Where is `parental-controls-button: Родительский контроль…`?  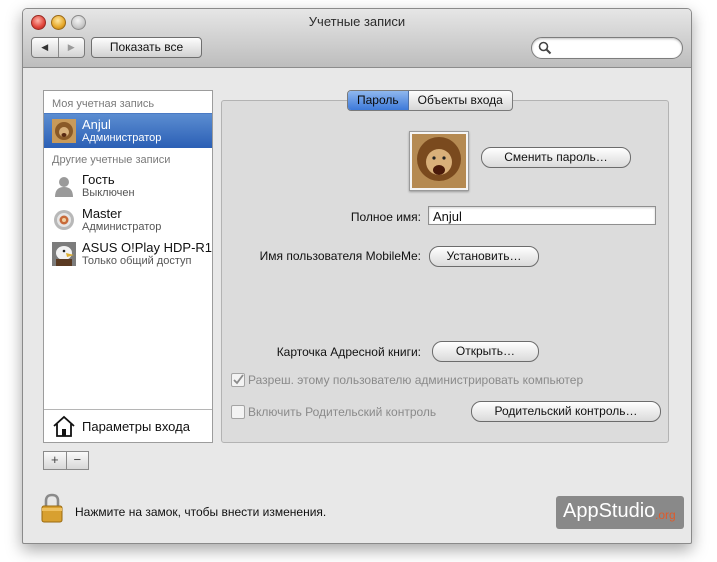 parental-controls-button: Родительский контроль… is located at coordinates (566, 411).